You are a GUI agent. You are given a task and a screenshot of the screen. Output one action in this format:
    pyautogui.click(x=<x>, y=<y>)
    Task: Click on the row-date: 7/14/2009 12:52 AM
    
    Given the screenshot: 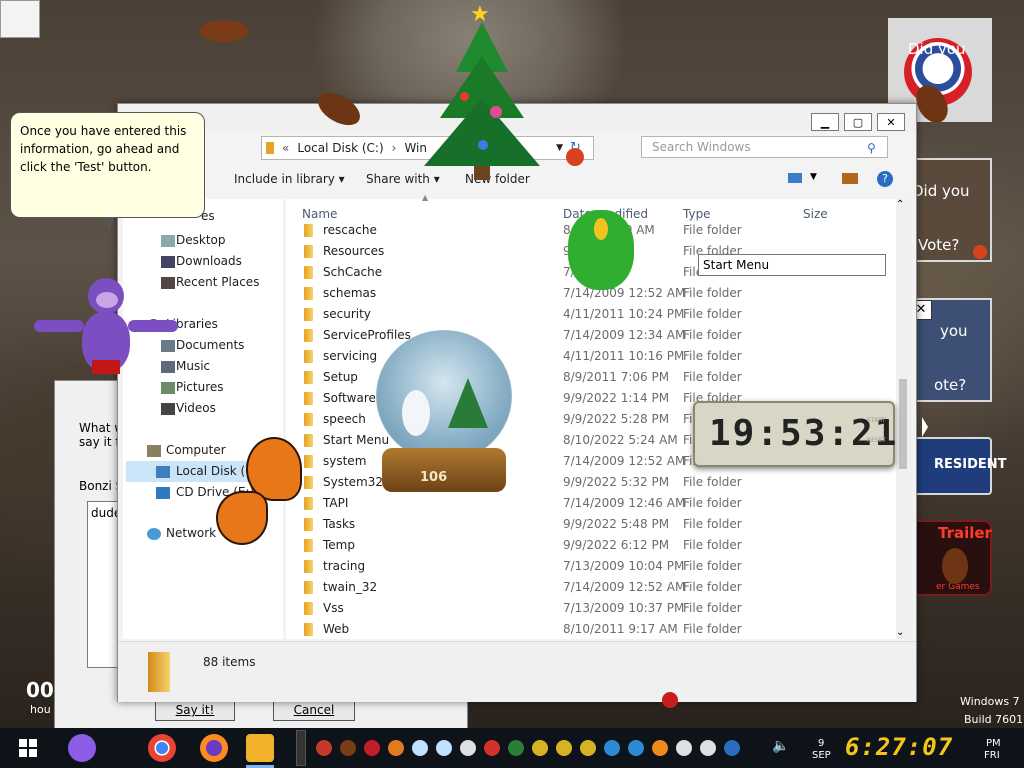 What is the action you would take?
    pyautogui.click(x=624, y=587)
    